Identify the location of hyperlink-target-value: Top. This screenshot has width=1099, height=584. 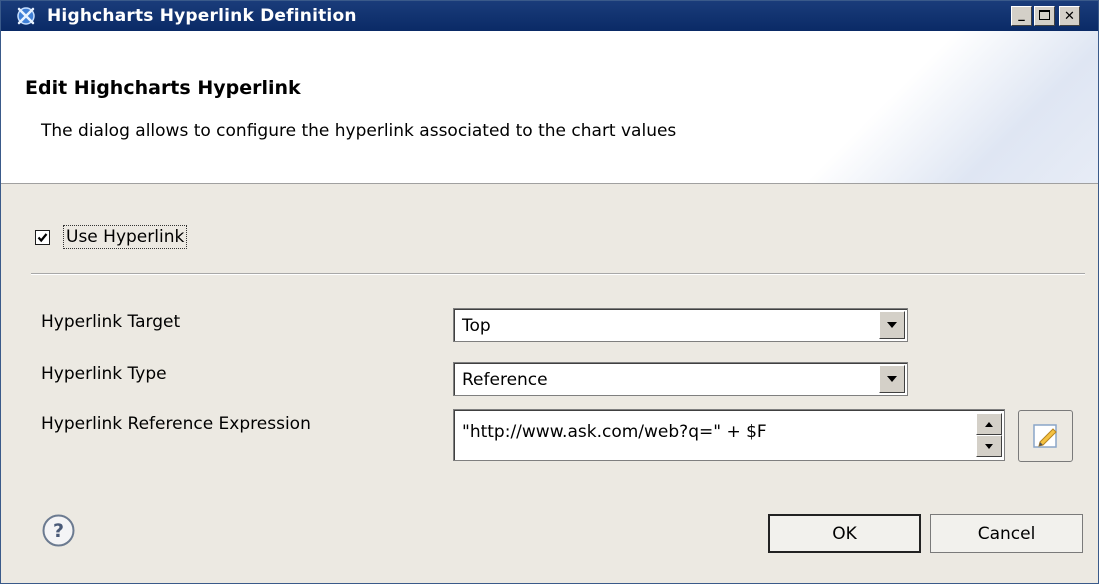
(476, 326).